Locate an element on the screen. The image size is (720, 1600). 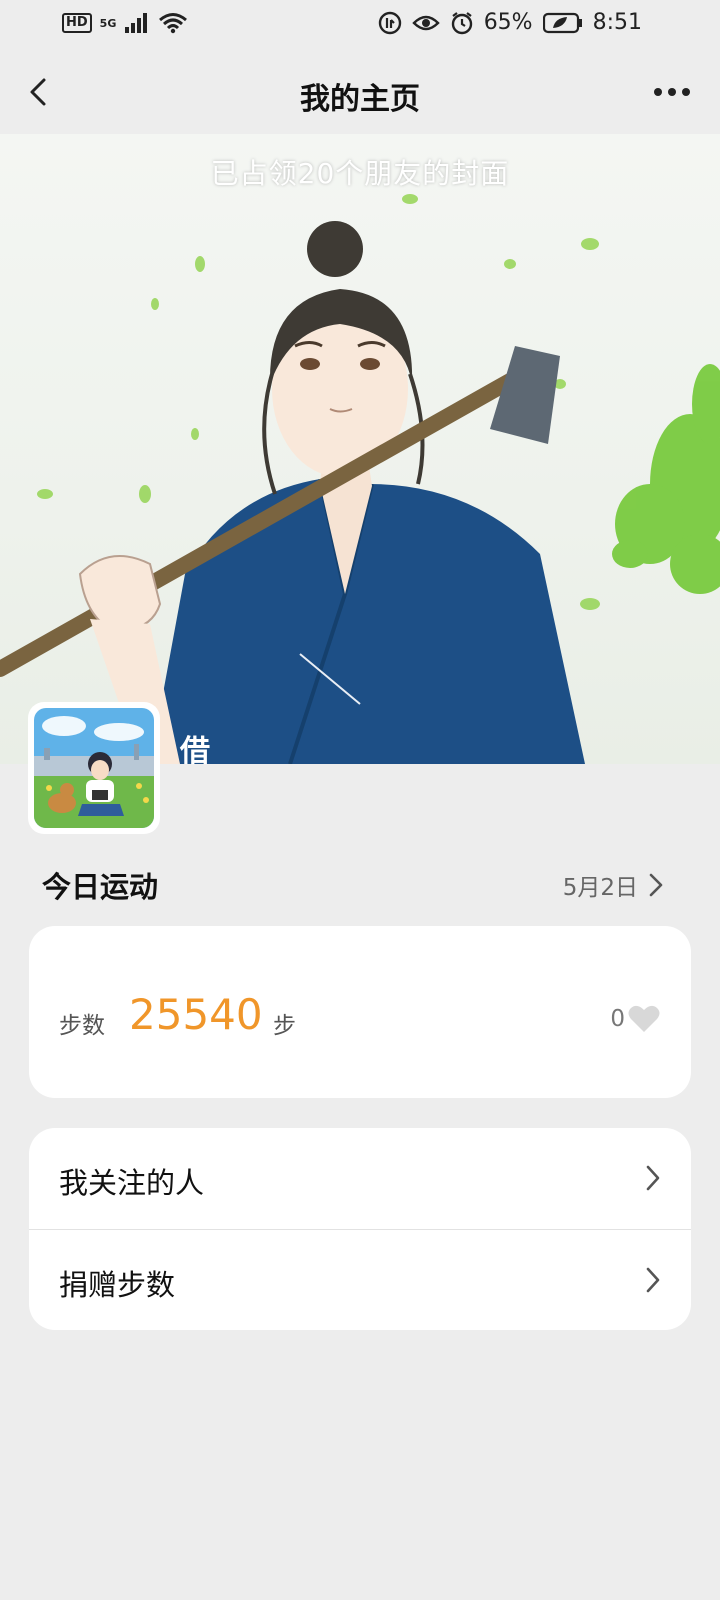
today-date: 5月2日 is located at coordinates (600, 888).